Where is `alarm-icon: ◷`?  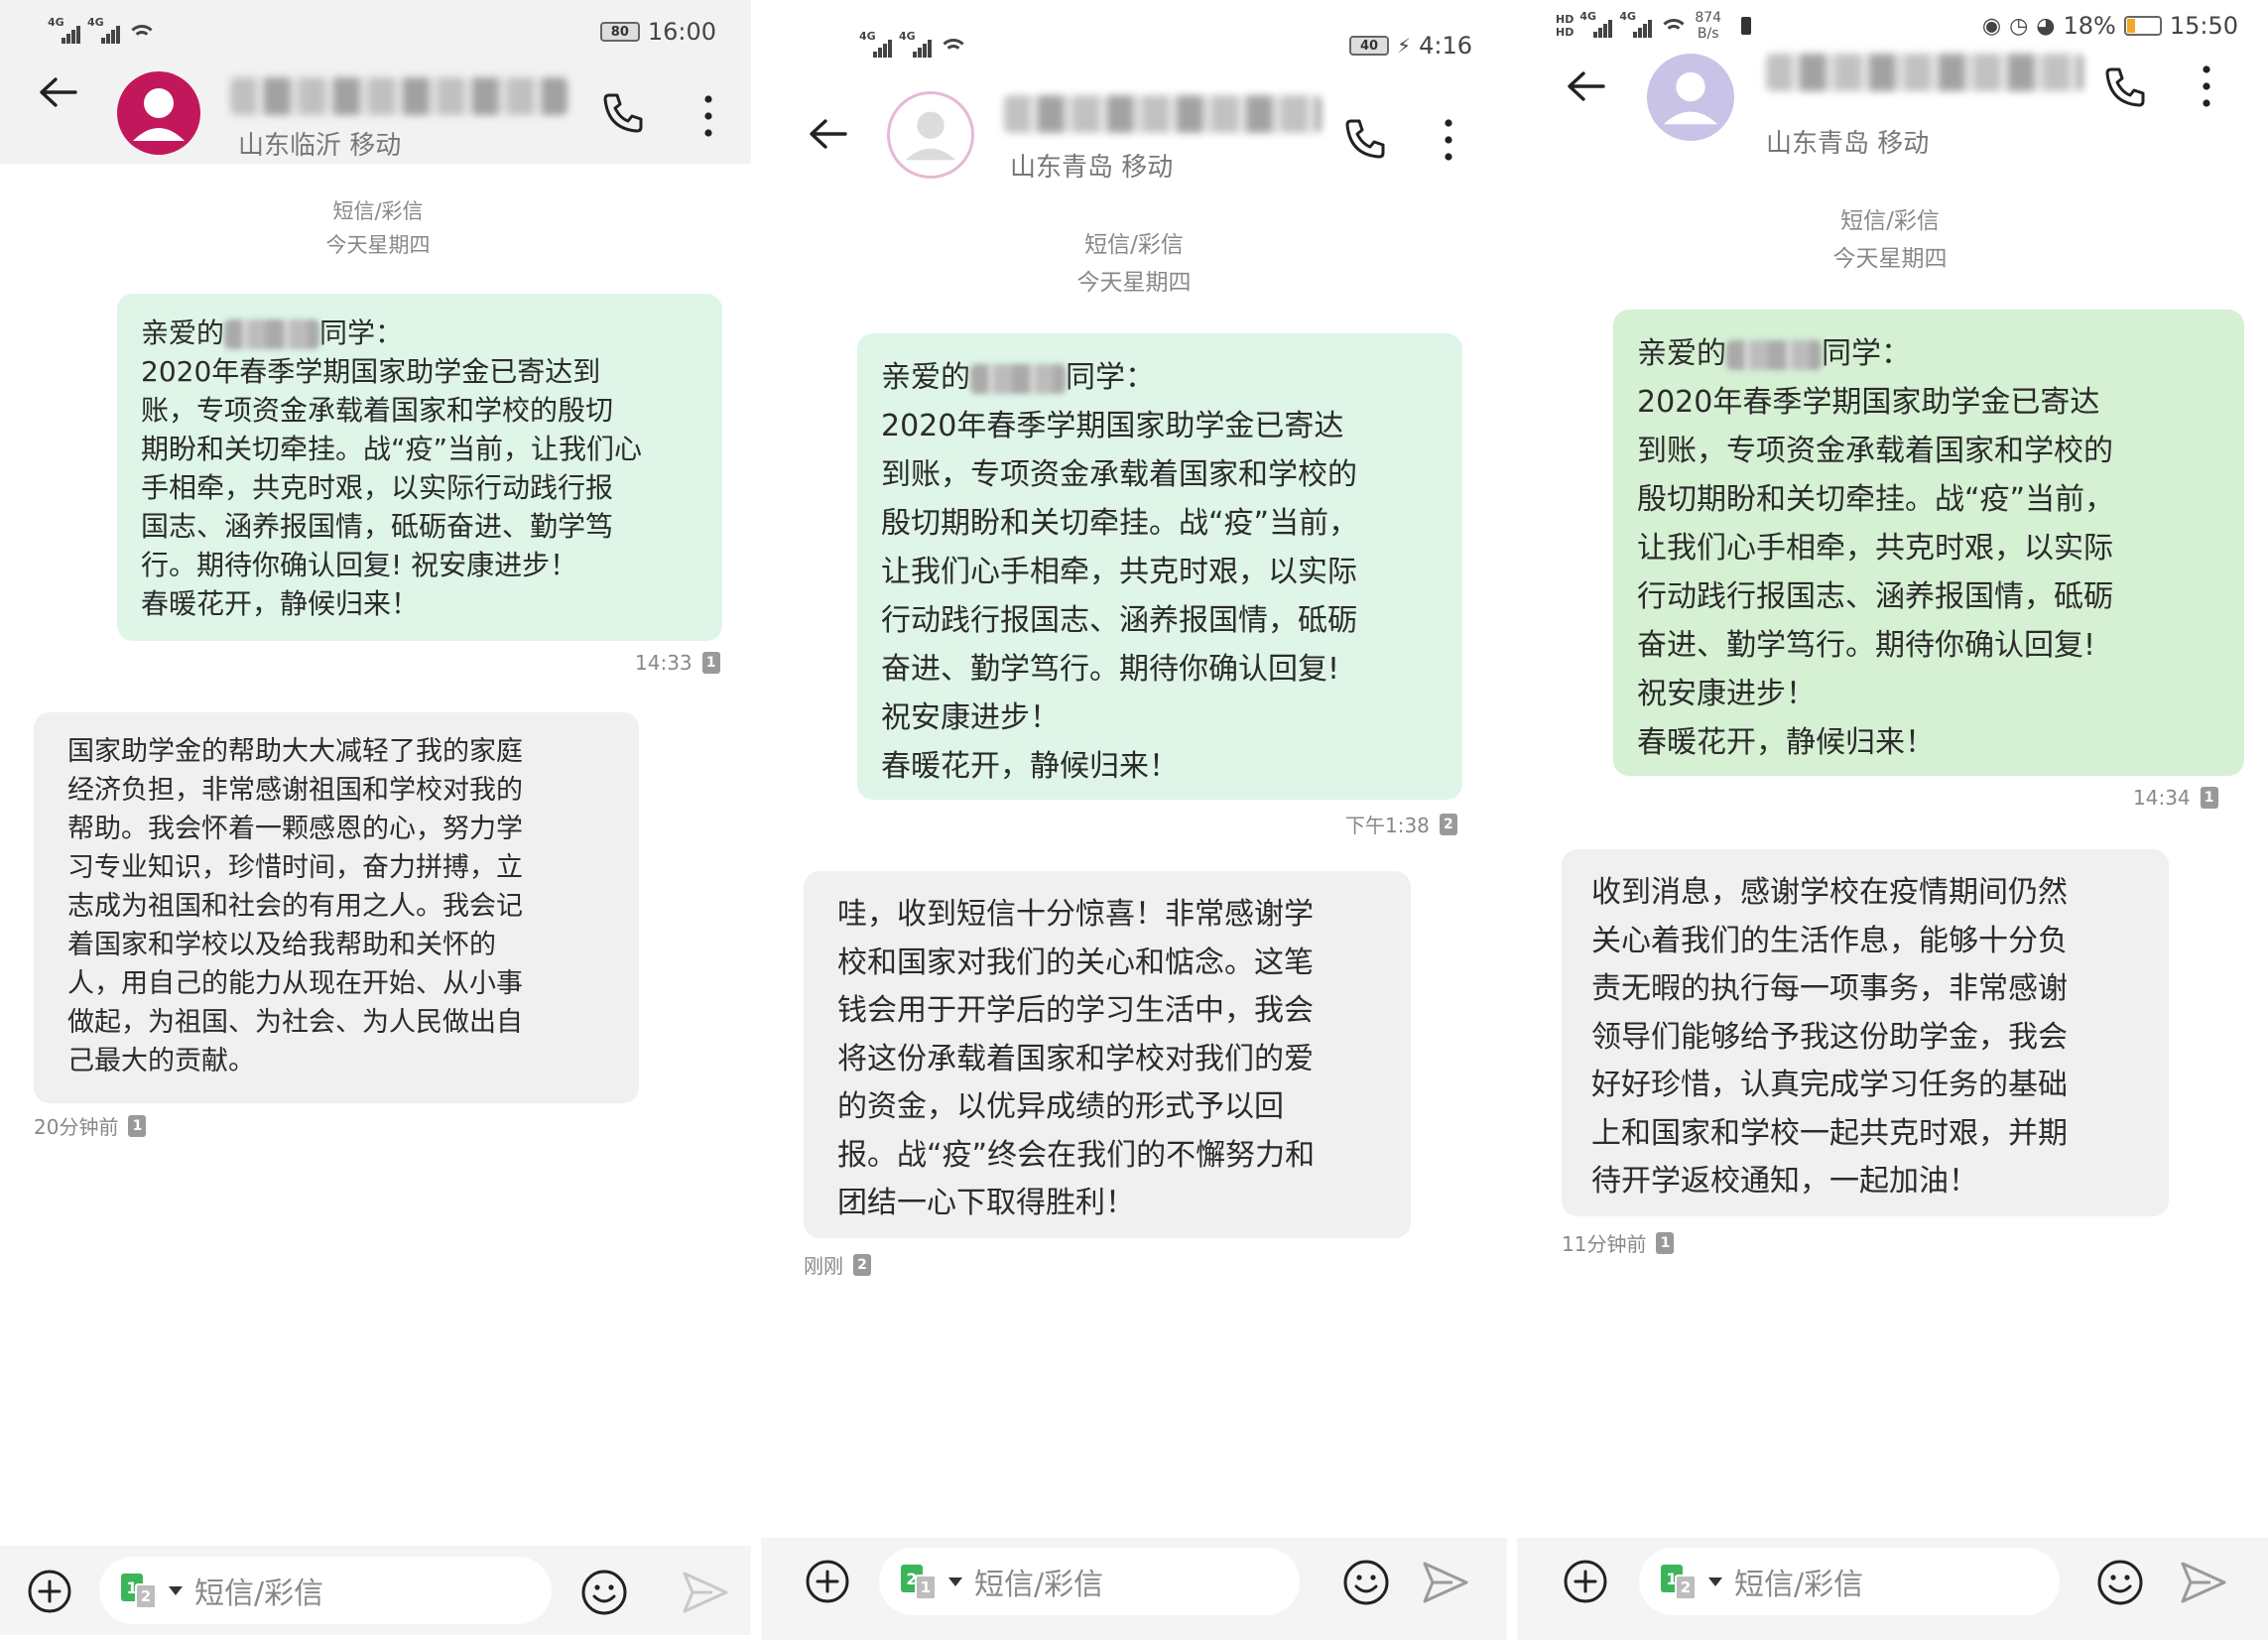 alarm-icon: ◷ is located at coordinates (2019, 26).